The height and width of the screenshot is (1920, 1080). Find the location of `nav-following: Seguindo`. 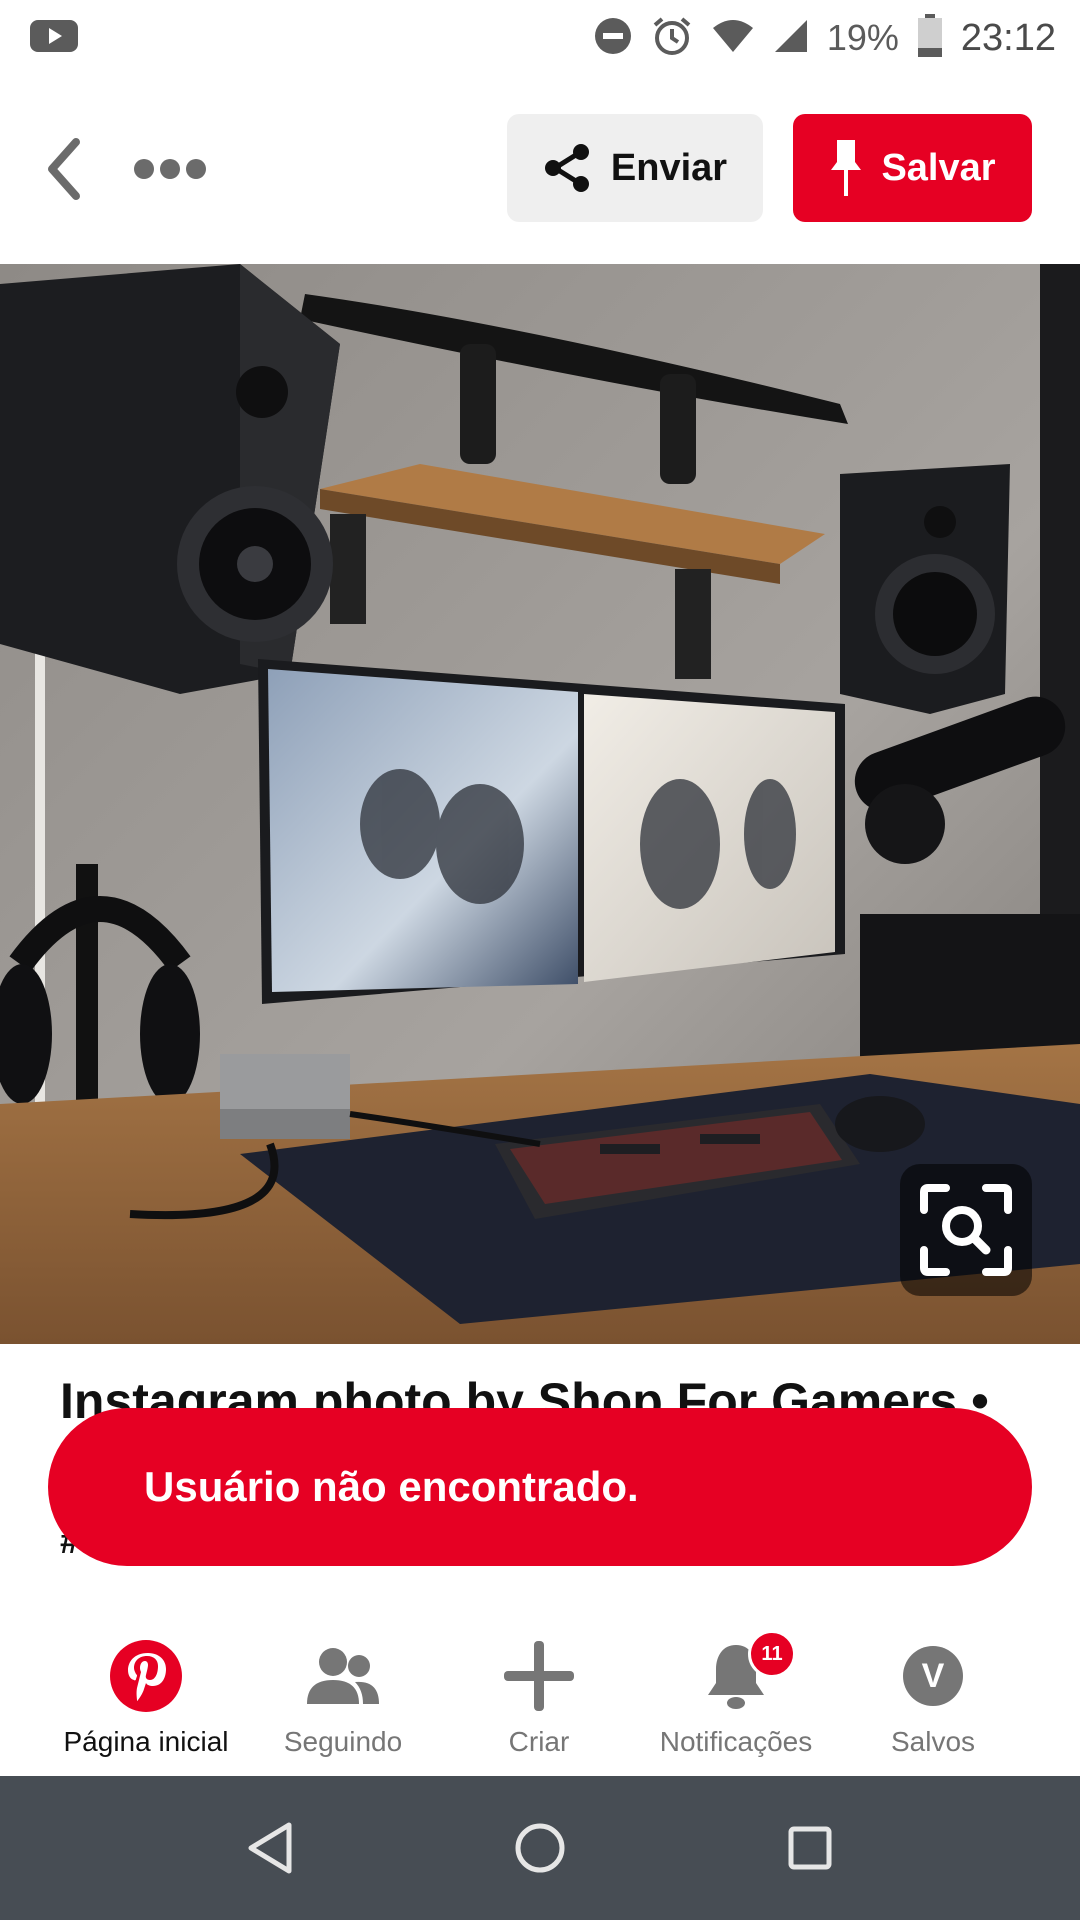

nav-following: Seguindo is located at coordinates (343, 1683).